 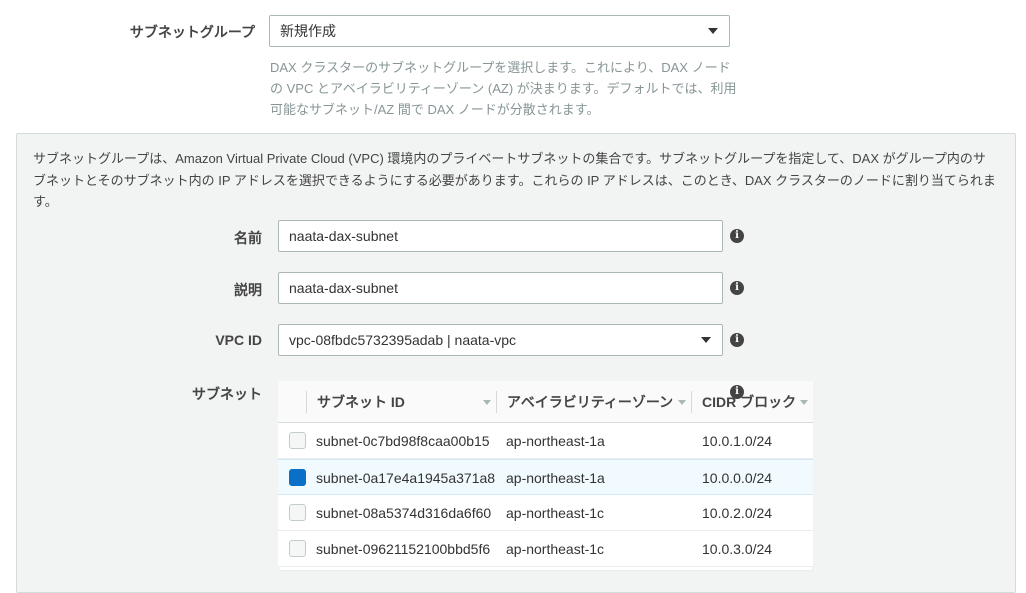 I want to click on subnet-group-label: サブネットグループ, so click(x=192, y=32).